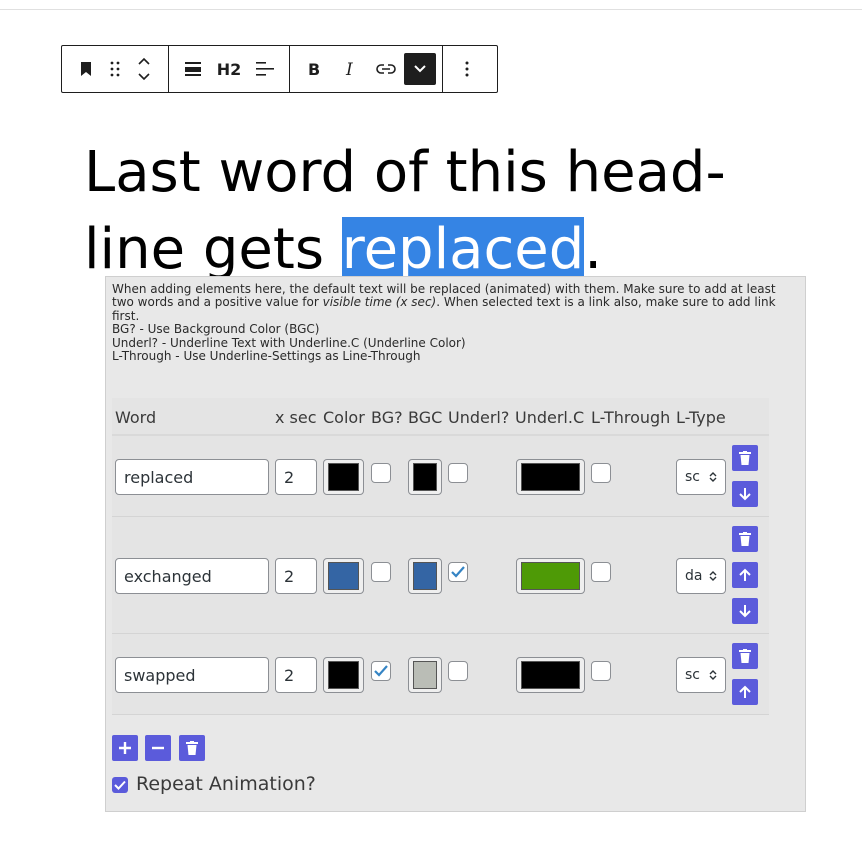  I want to click on drag-handle-icon, so click(115, 69).